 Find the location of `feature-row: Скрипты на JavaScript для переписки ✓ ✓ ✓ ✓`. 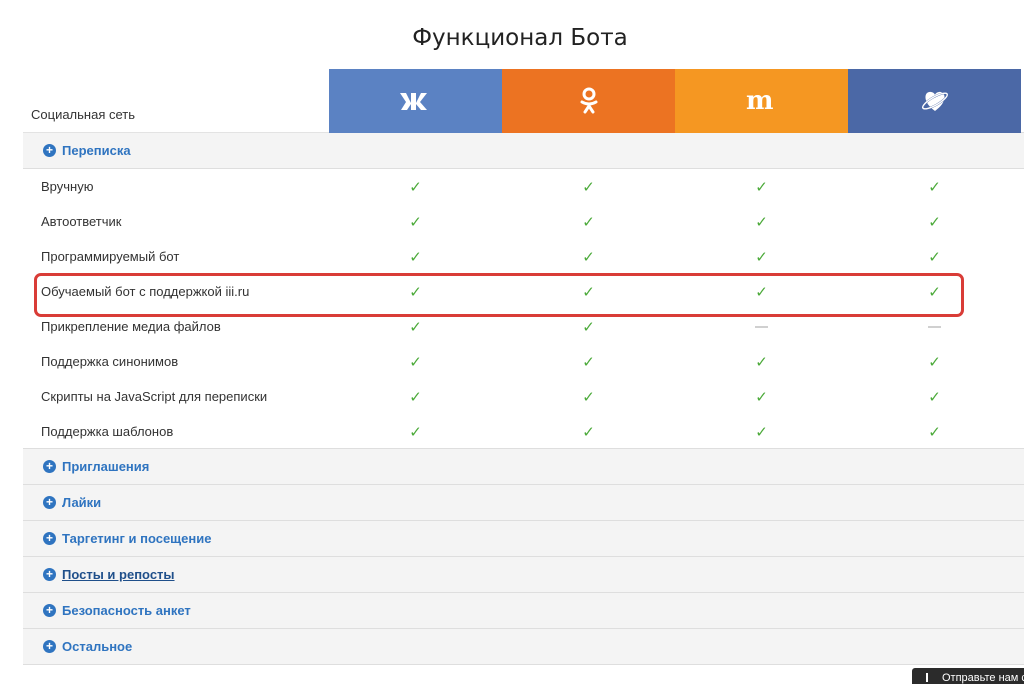

feature-row: Скрипты на JavaScript для переписки ✓ ✓ ✓ ✓ is located at coordinates (523, 396).